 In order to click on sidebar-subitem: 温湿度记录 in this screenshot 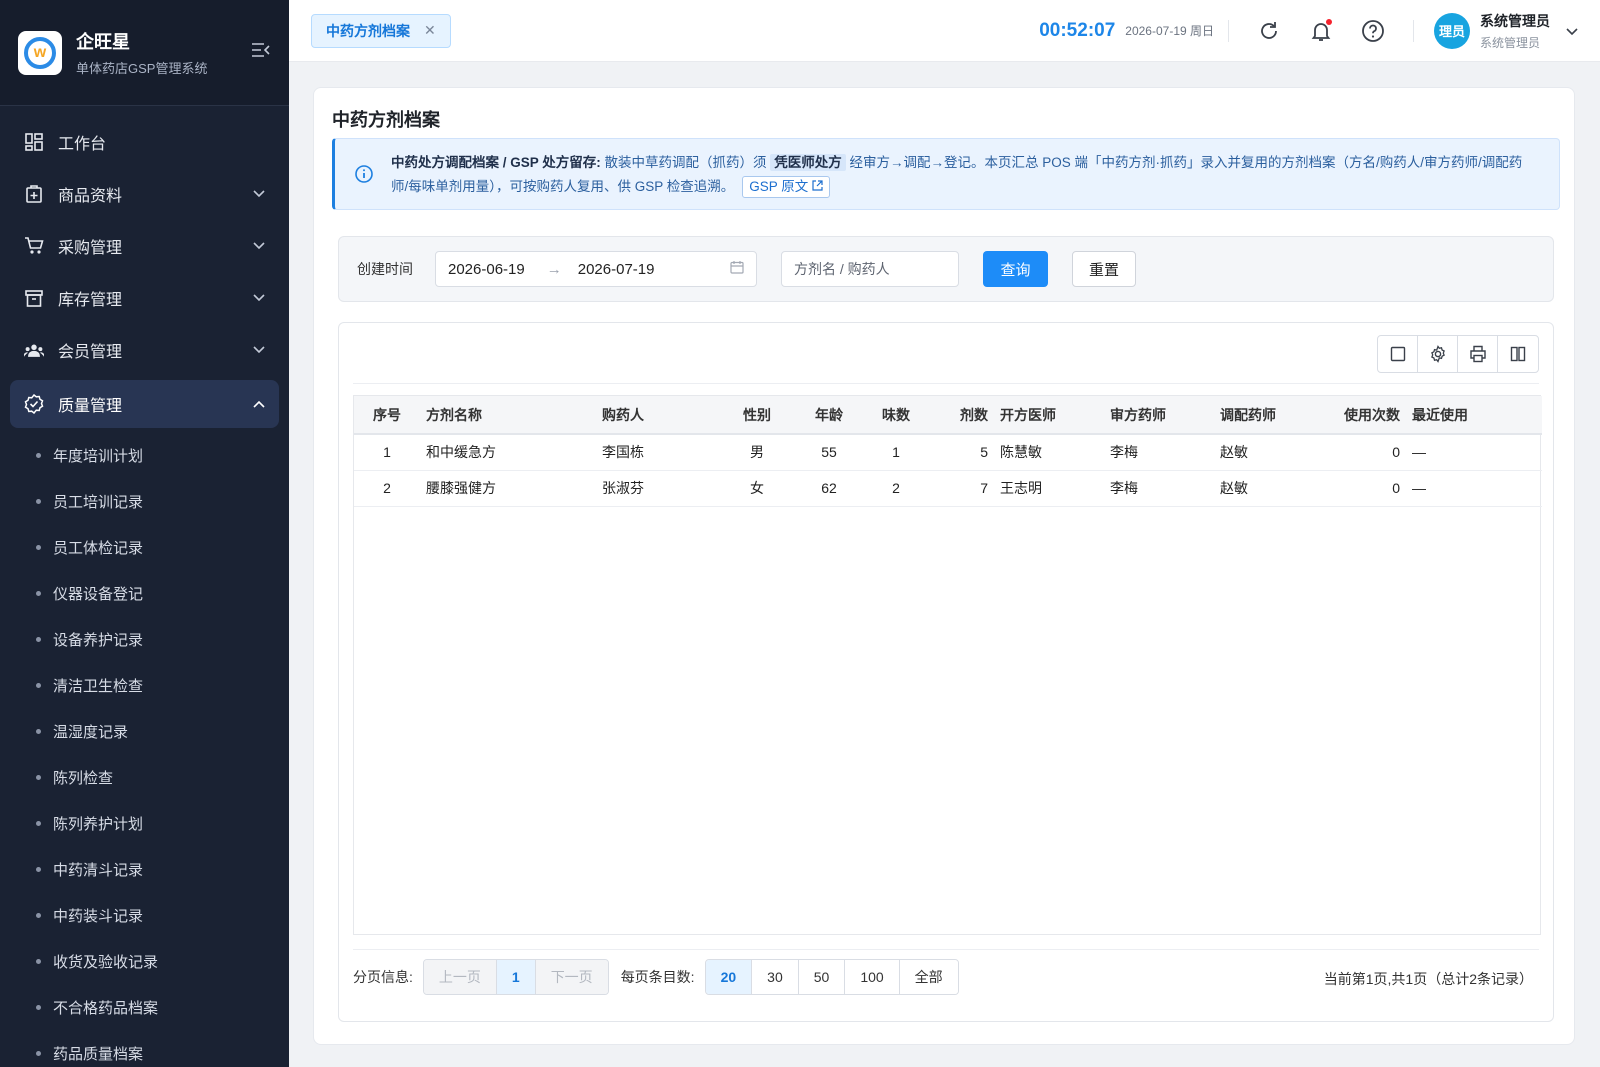, I will do `click(144, 731)`.